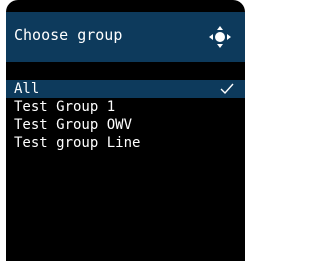 The height and width of the screenshot is (261, 320). What do you see at coordinates (227, 88) in the screenshot?
I see `checkmark-icon` at bounding box center [227, 88].